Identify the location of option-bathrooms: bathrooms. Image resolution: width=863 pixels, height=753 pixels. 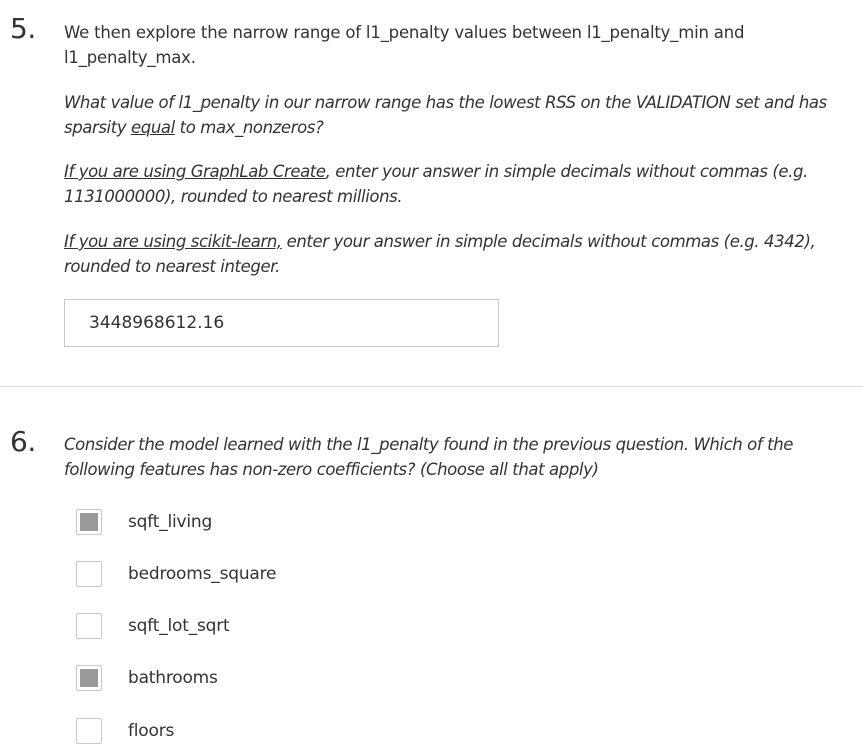
(147, 678).